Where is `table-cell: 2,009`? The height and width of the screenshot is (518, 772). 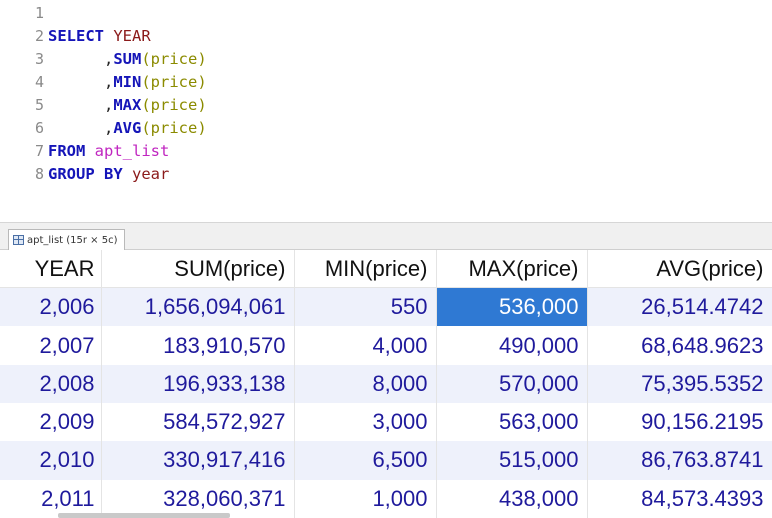
table-cell: 2,009 is located at coordinates (51, 422).